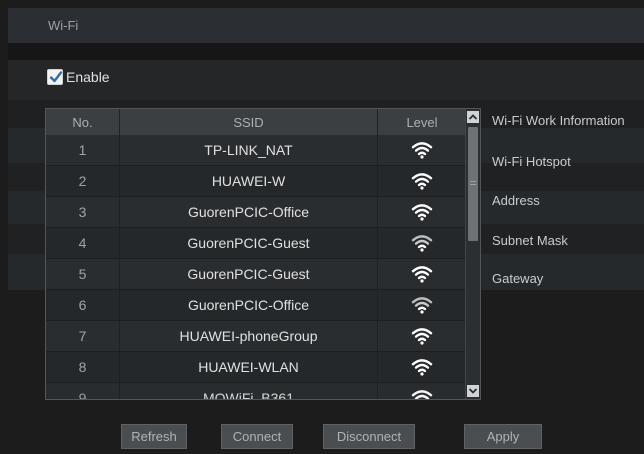 Image resolution: width=644 pixels, height=454 pixels. I want to click on column-header-no: No., so click(83, 122).